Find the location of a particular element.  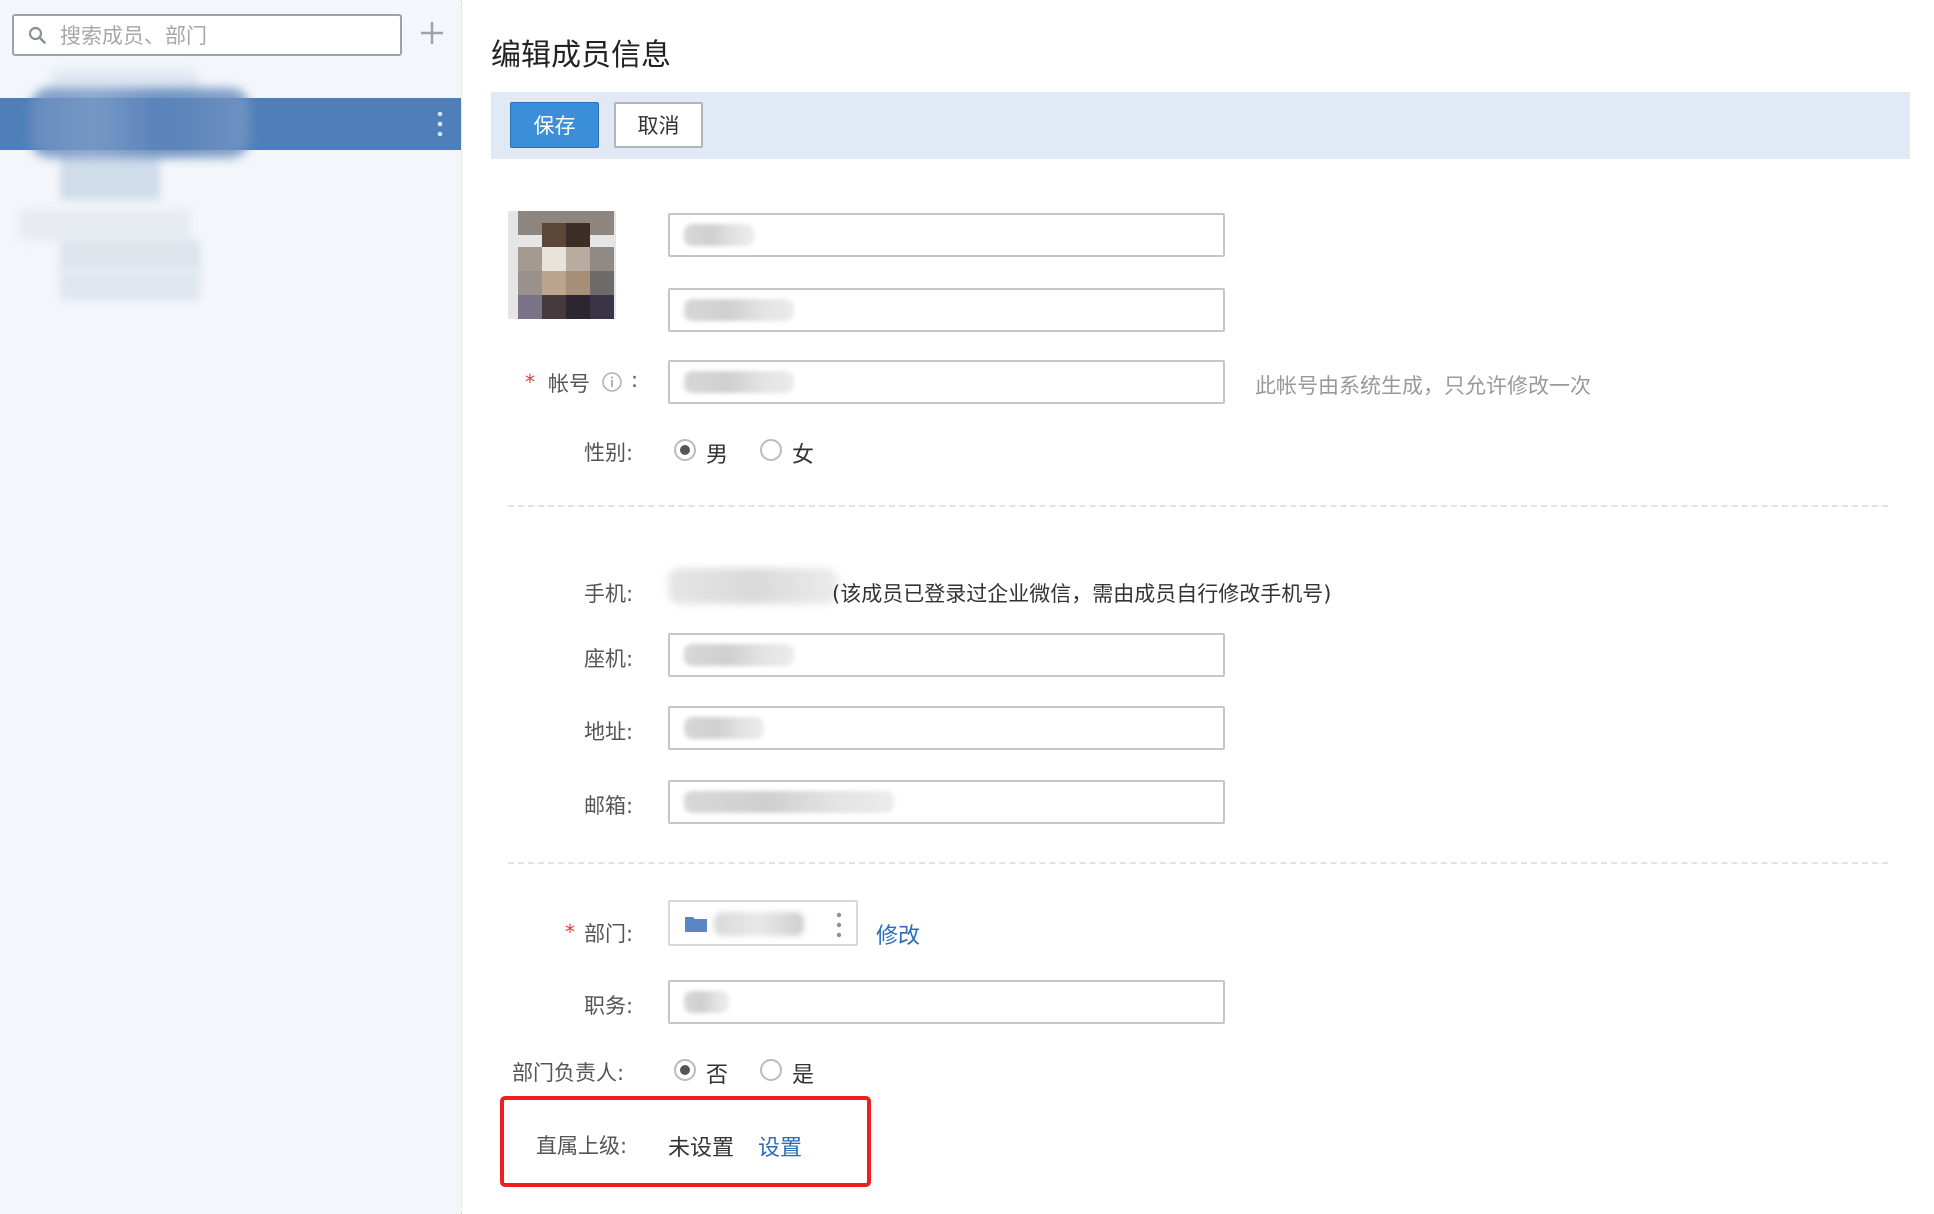

account-field is located at coordinates (946, 382).